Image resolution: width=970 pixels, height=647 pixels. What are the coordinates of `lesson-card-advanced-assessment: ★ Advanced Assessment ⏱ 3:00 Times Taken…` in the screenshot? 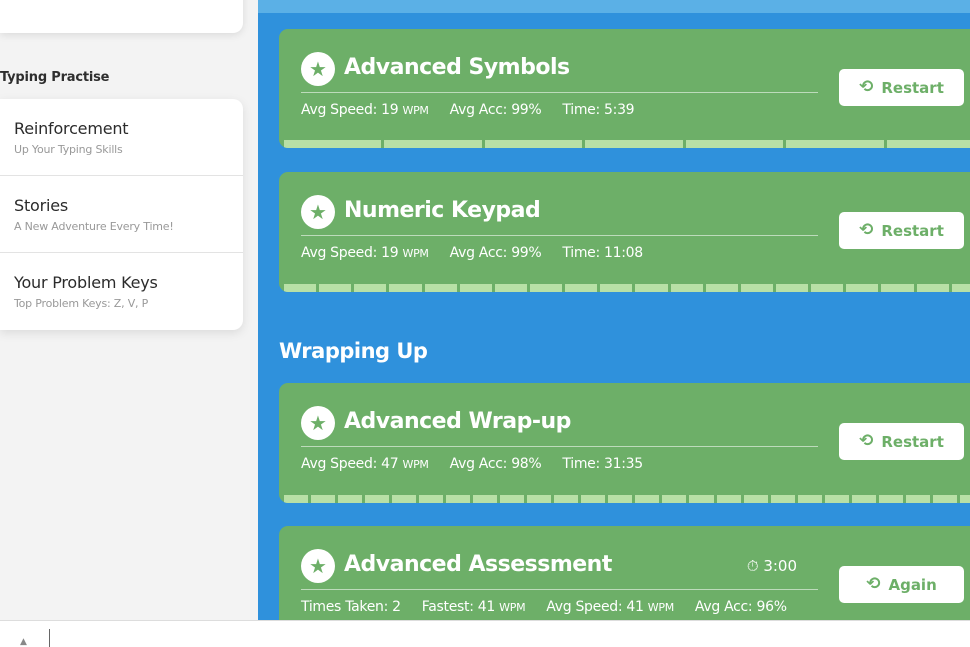 It's located at (624, 573).